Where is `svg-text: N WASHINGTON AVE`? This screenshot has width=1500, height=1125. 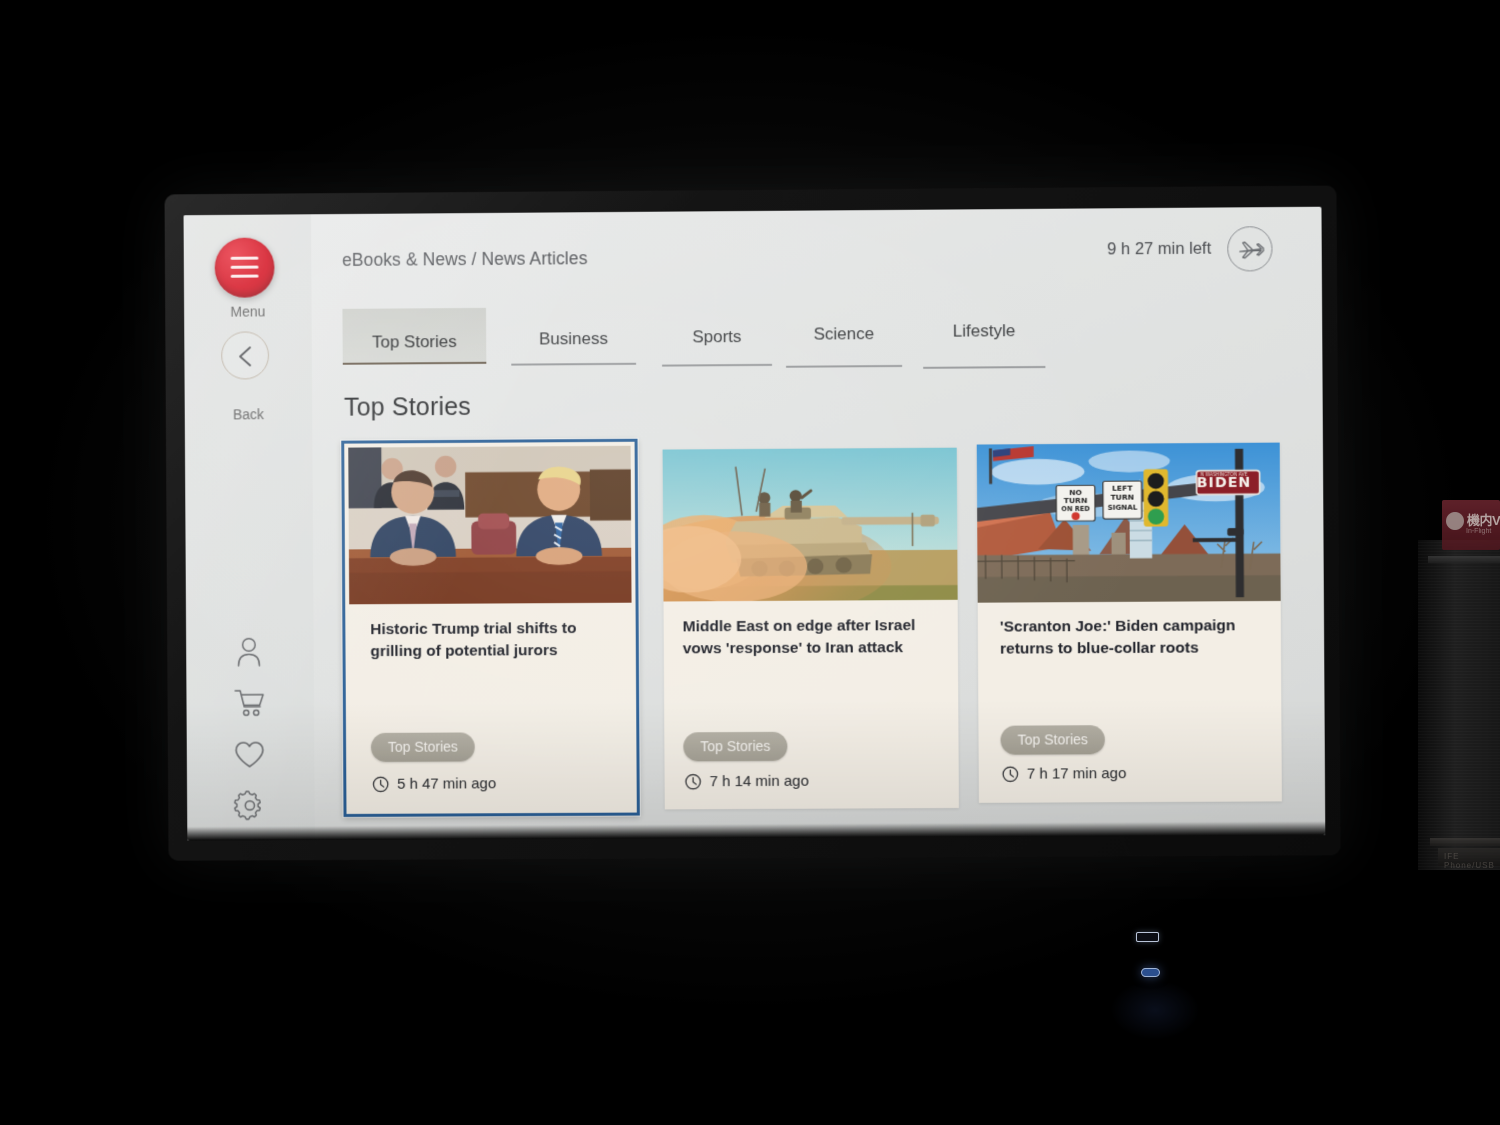 svg-text: N WASHINGTON AVE is located at coordinates (1223, 474).